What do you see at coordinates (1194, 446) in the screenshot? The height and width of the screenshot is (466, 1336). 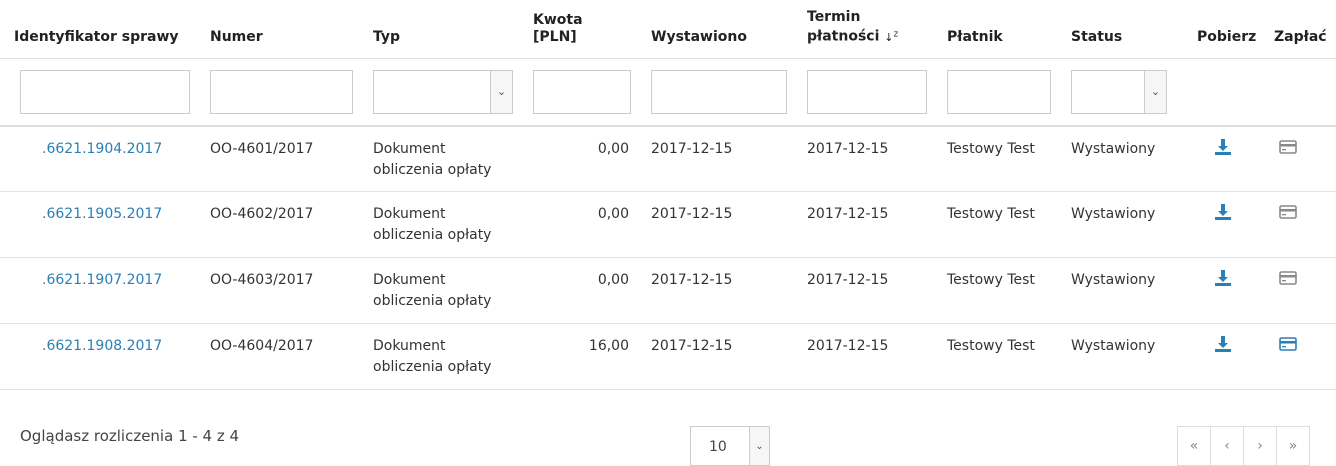 I see `double-chevron-left-icon: «` at bounding box center [1194, 446].